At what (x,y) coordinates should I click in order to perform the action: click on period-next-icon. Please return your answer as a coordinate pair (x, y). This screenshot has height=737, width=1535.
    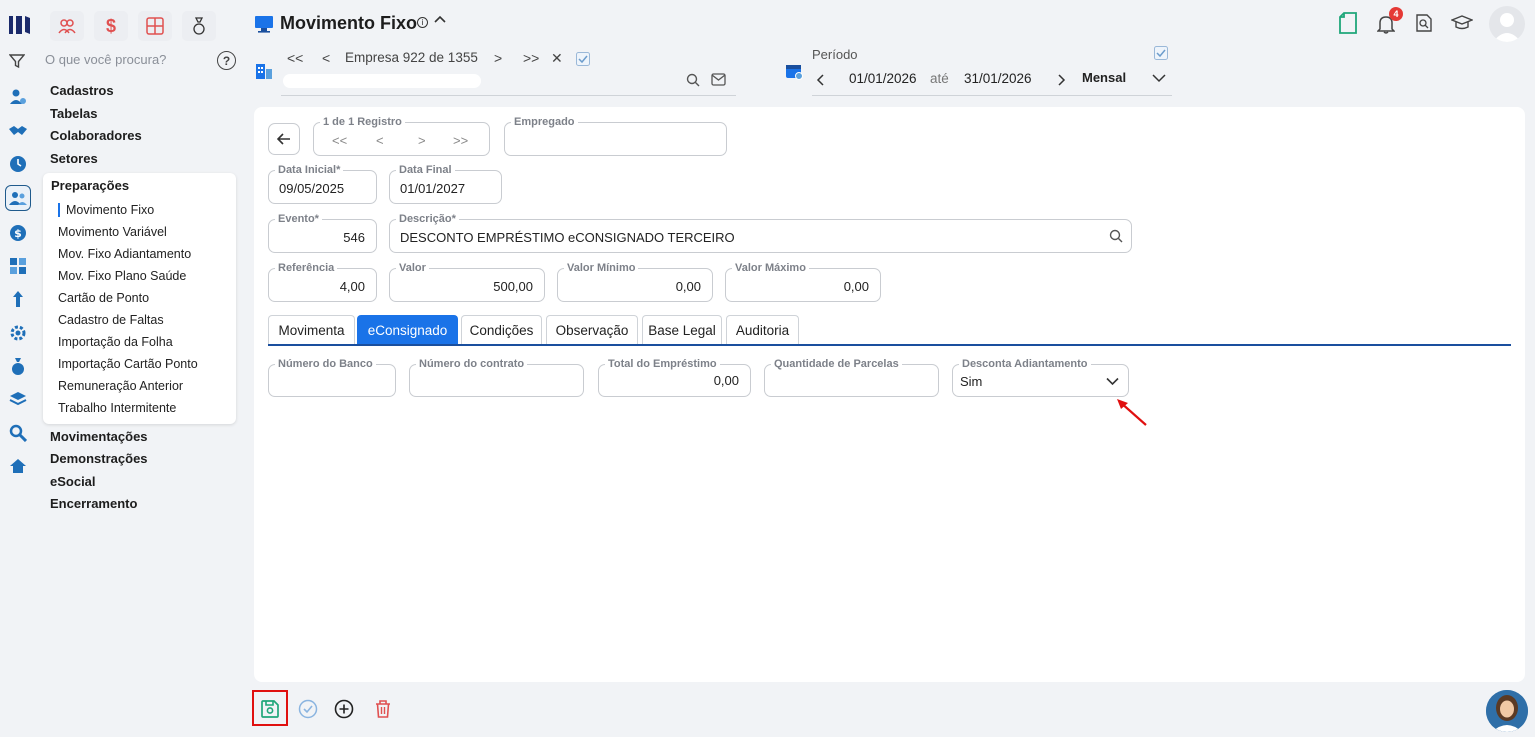
    Looking at the image, I should click on (1061, 80).